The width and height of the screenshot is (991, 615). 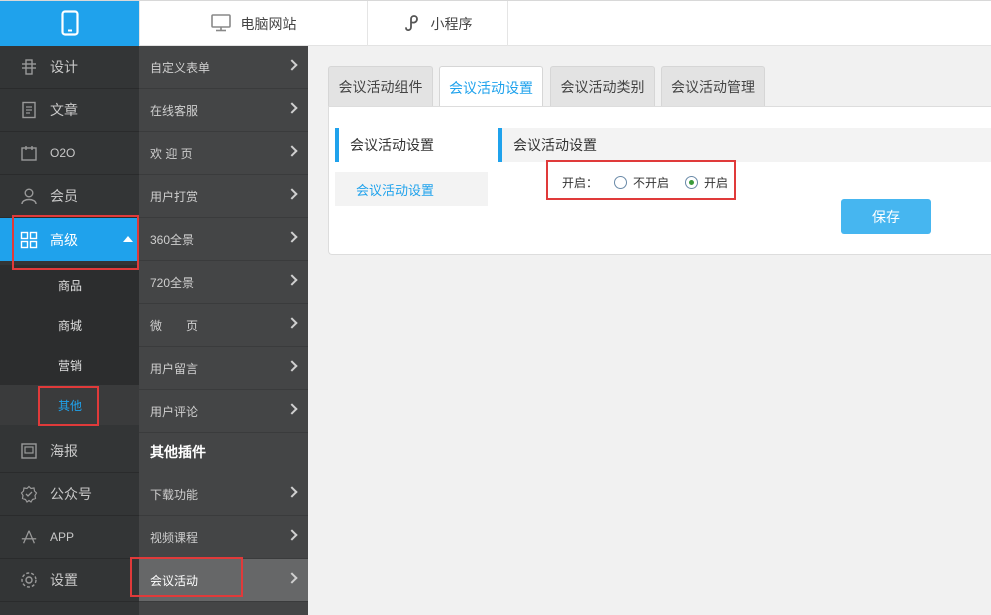 I want to click on sidebar-item-label: 公众号, so click(x=71, y=494).